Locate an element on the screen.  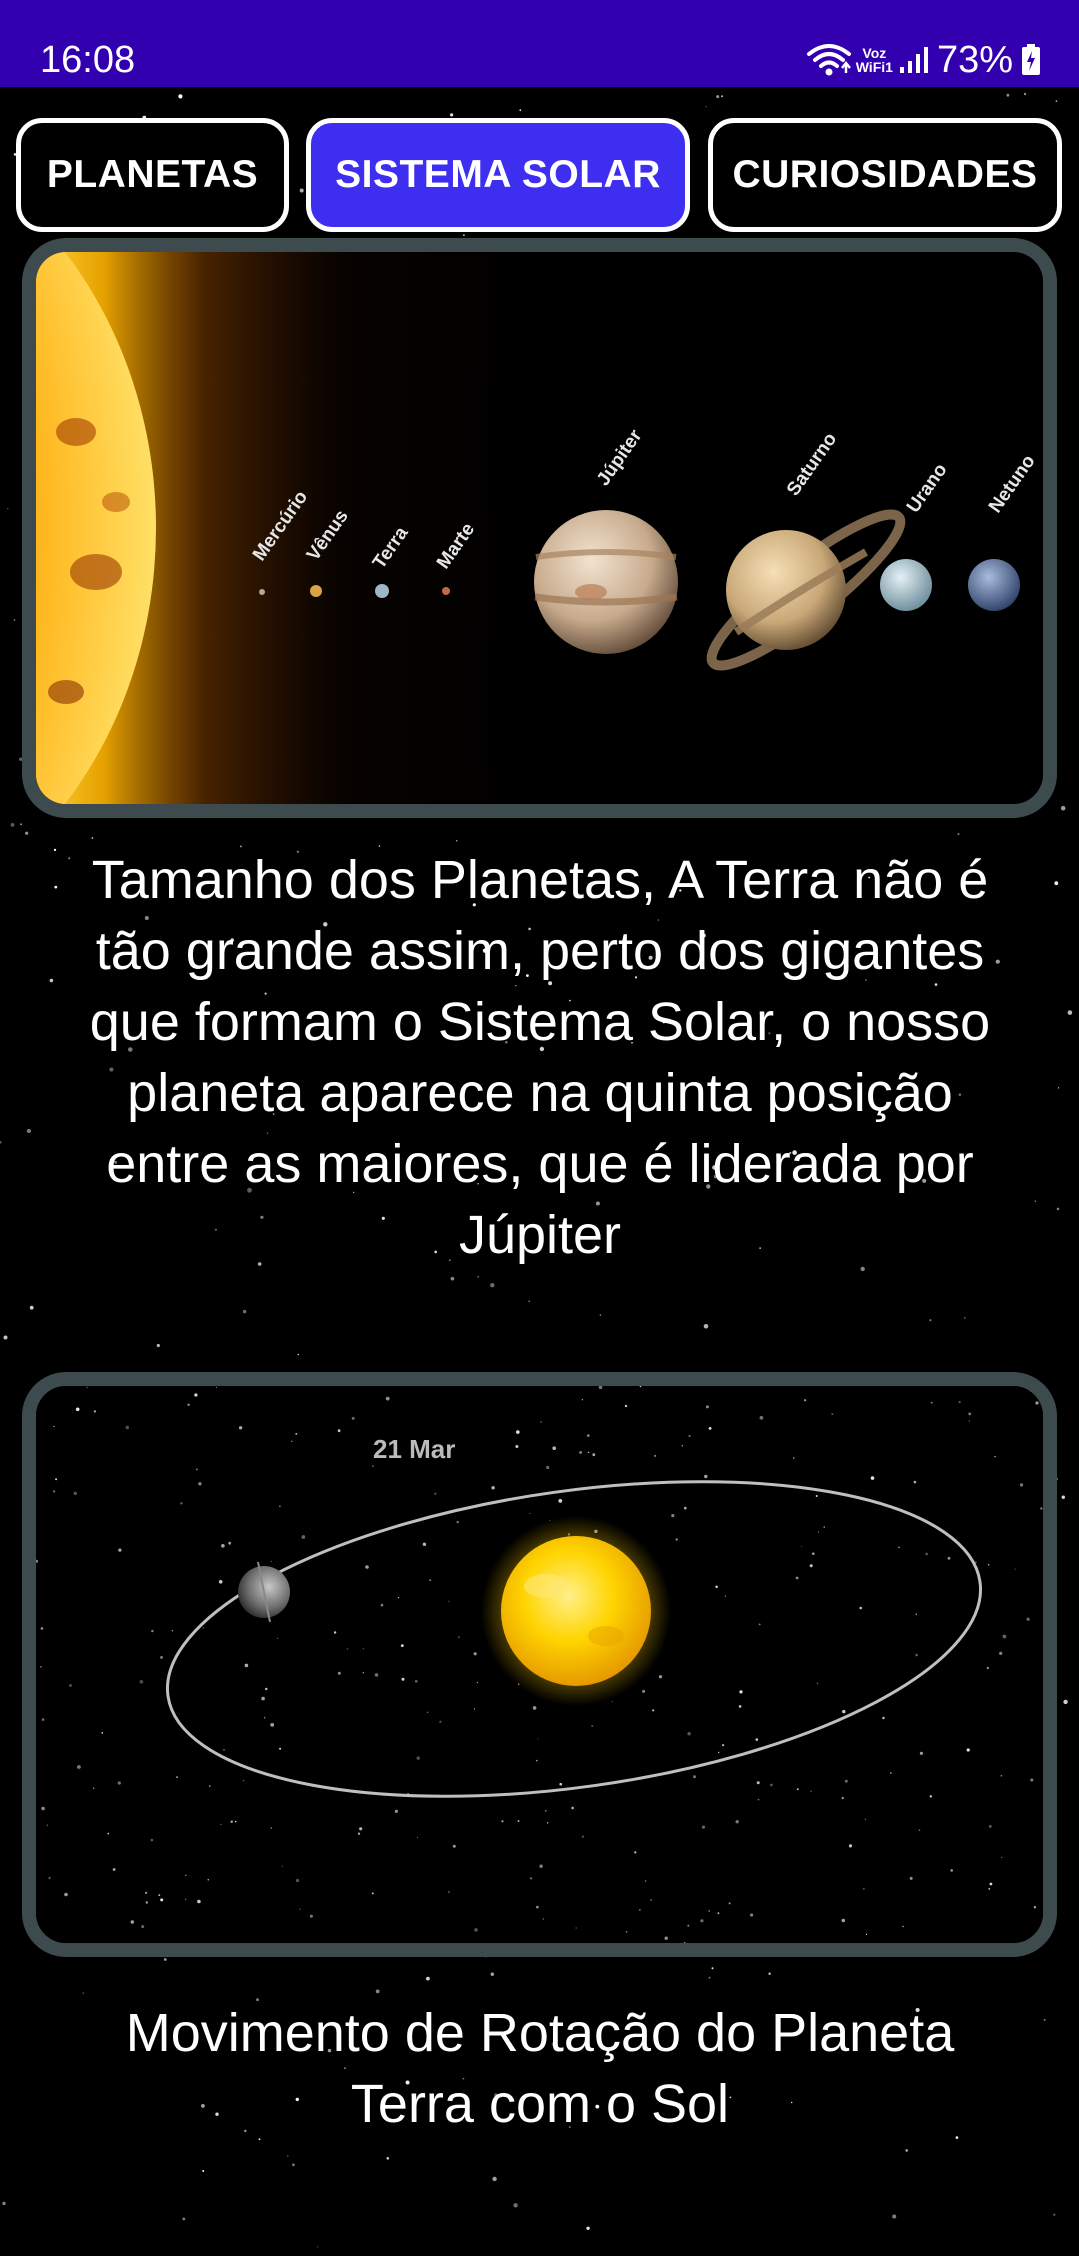
status-time: 16:08 is located at coordinates (88, 60).